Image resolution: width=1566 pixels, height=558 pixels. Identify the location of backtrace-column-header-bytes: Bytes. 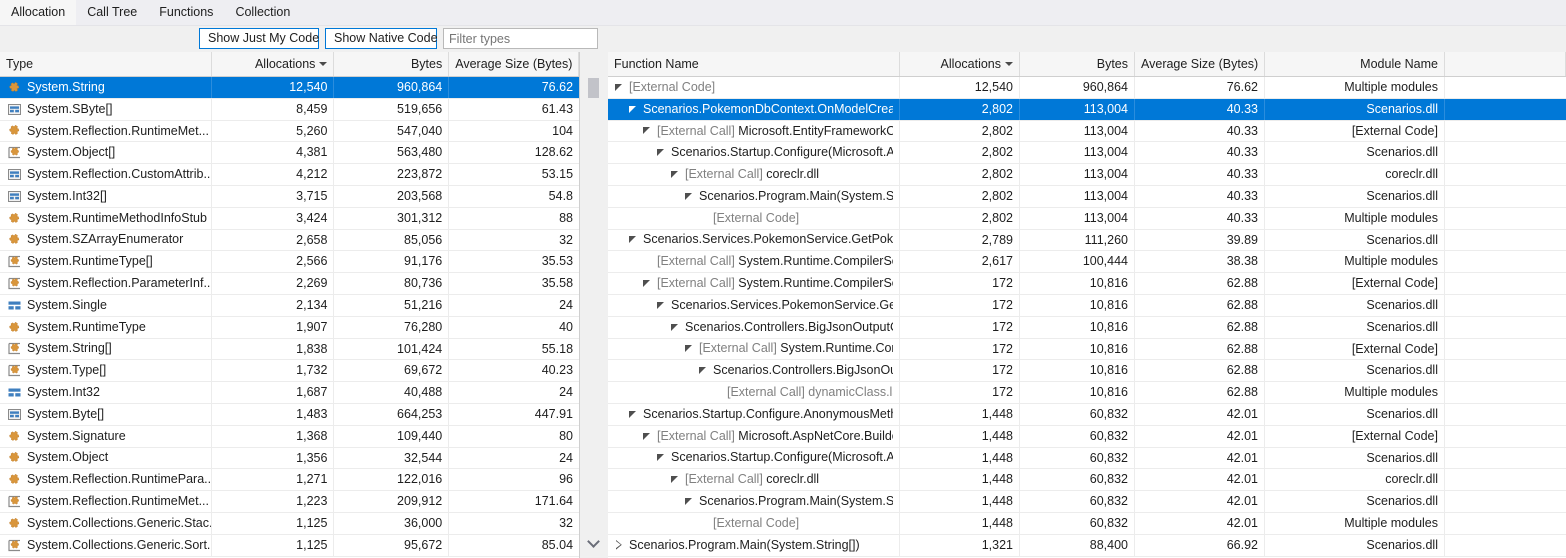
(1077, 64).